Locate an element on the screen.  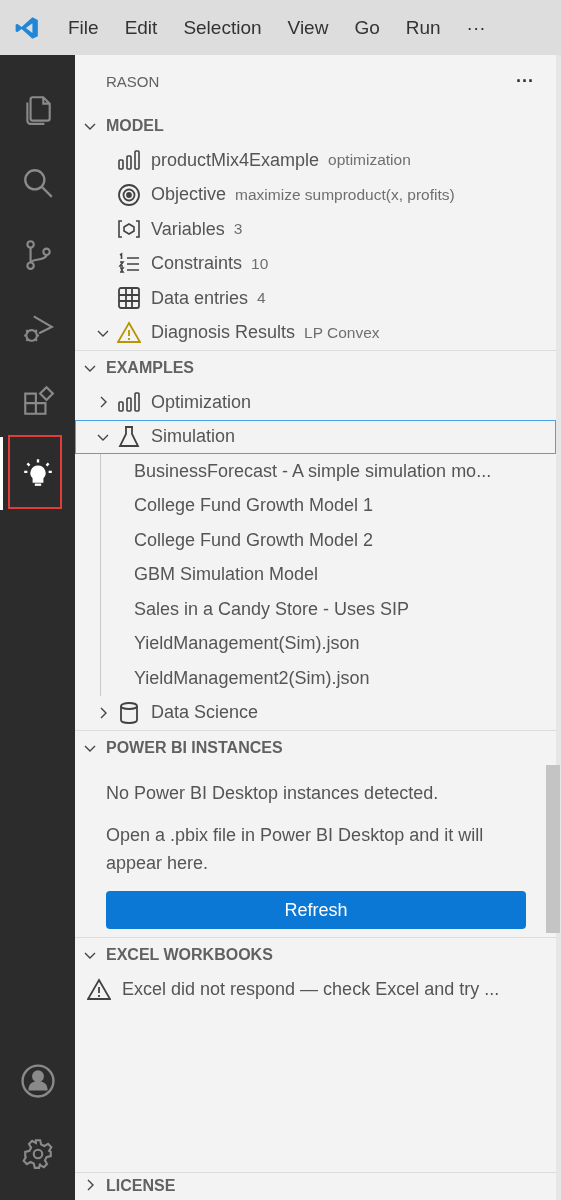
tree-item: Optimization is located at coordinates (315, 402).